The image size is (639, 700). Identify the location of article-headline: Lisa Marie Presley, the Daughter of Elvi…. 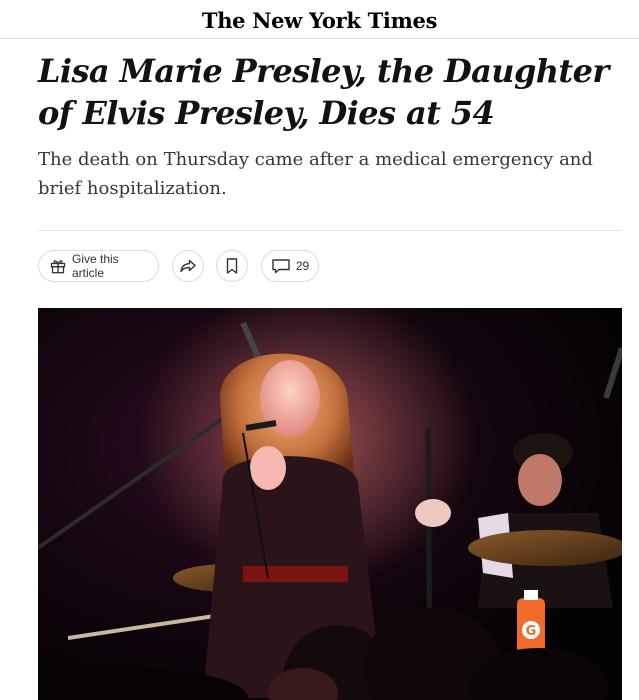
(323, 92).